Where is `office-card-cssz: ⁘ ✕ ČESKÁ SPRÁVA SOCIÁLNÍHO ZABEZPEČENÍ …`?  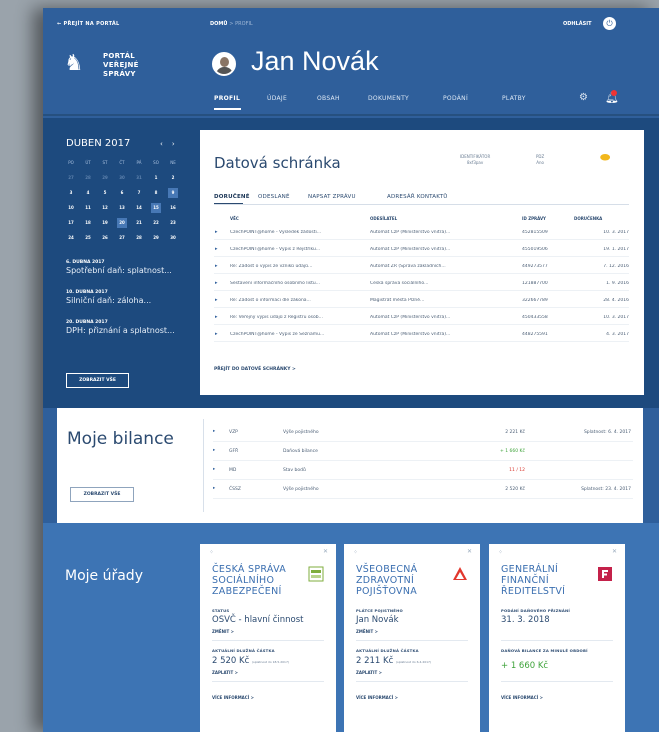 office-card-cssz: ⁘ ✕ ČESKÁ SPRÁVA SOCIÁLNÍHO ZABEZPEČENÍ … is located at coordinates (268, 638).